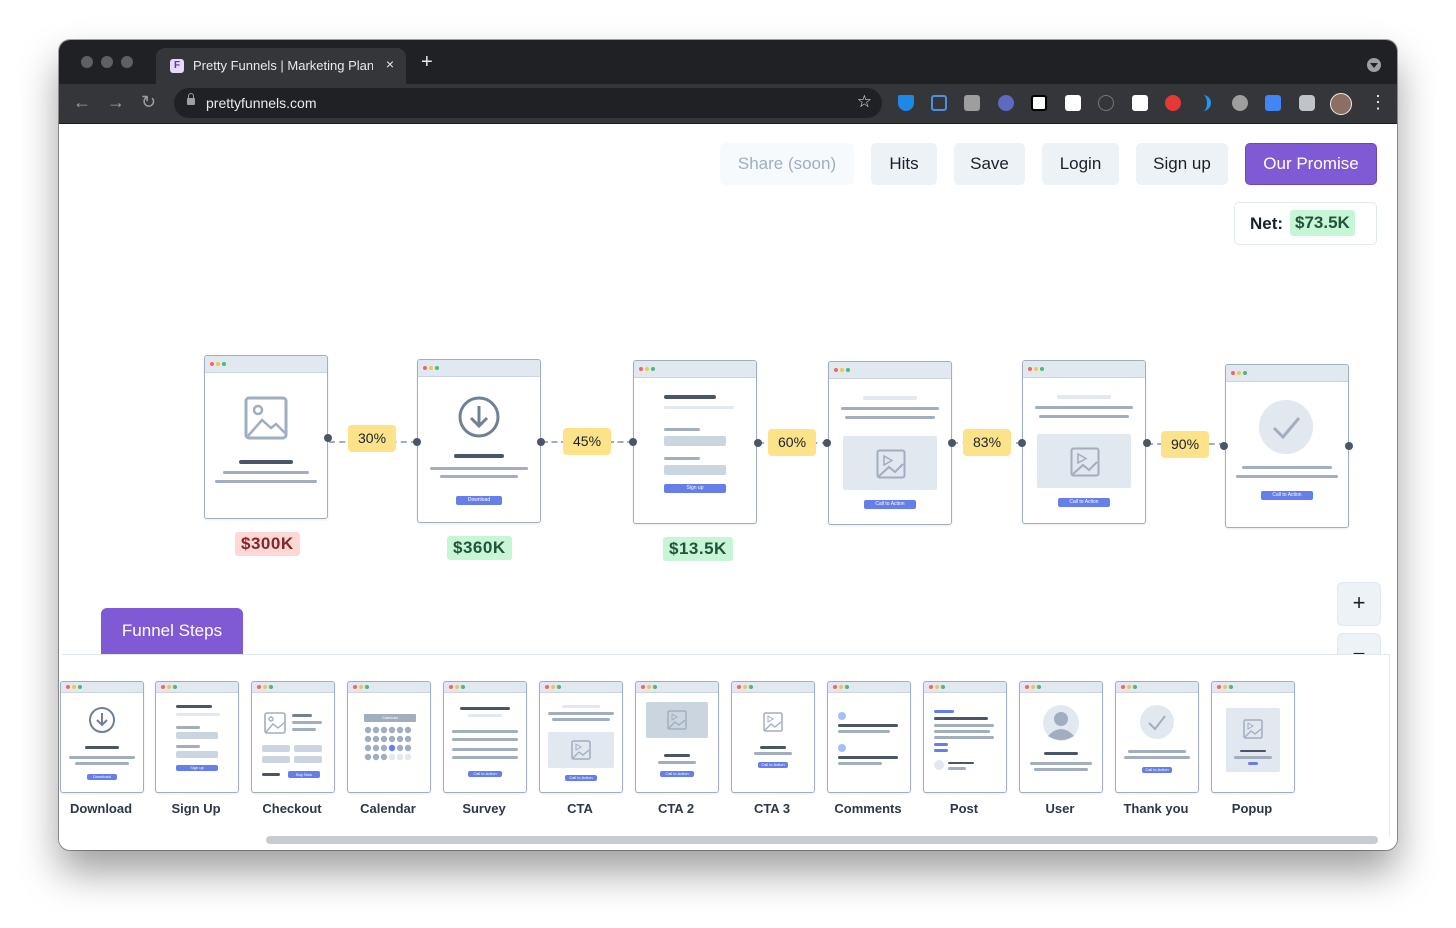  I want to click on browser-toolbar: ← → ↻ prettyfunnels.com ☆ ⋮, so click(728, 104).